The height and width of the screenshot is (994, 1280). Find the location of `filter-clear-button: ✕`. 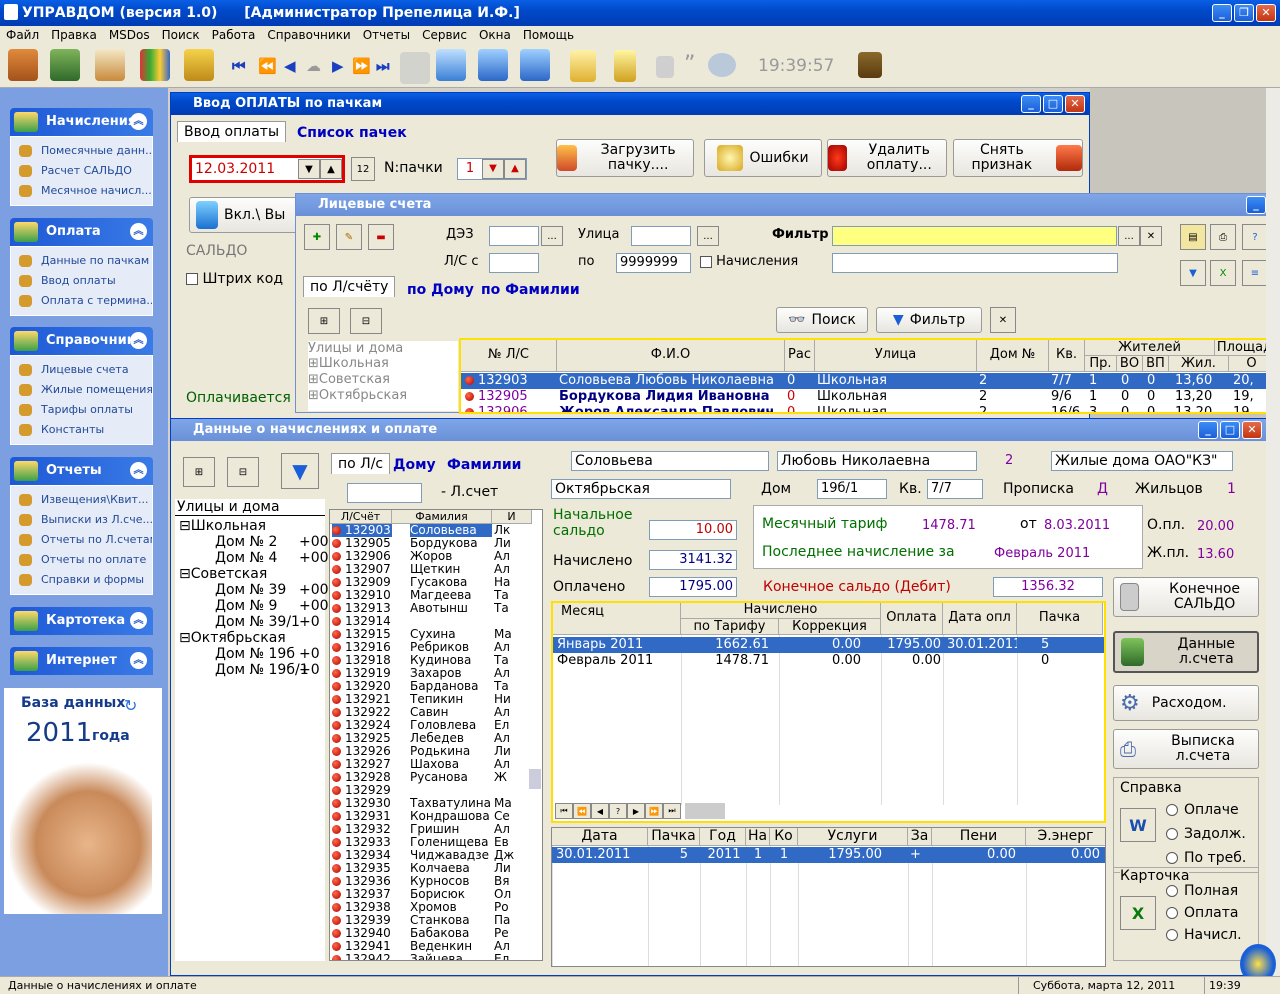

filter-clear-button: ✕ is located at coordinates (1151, 236).